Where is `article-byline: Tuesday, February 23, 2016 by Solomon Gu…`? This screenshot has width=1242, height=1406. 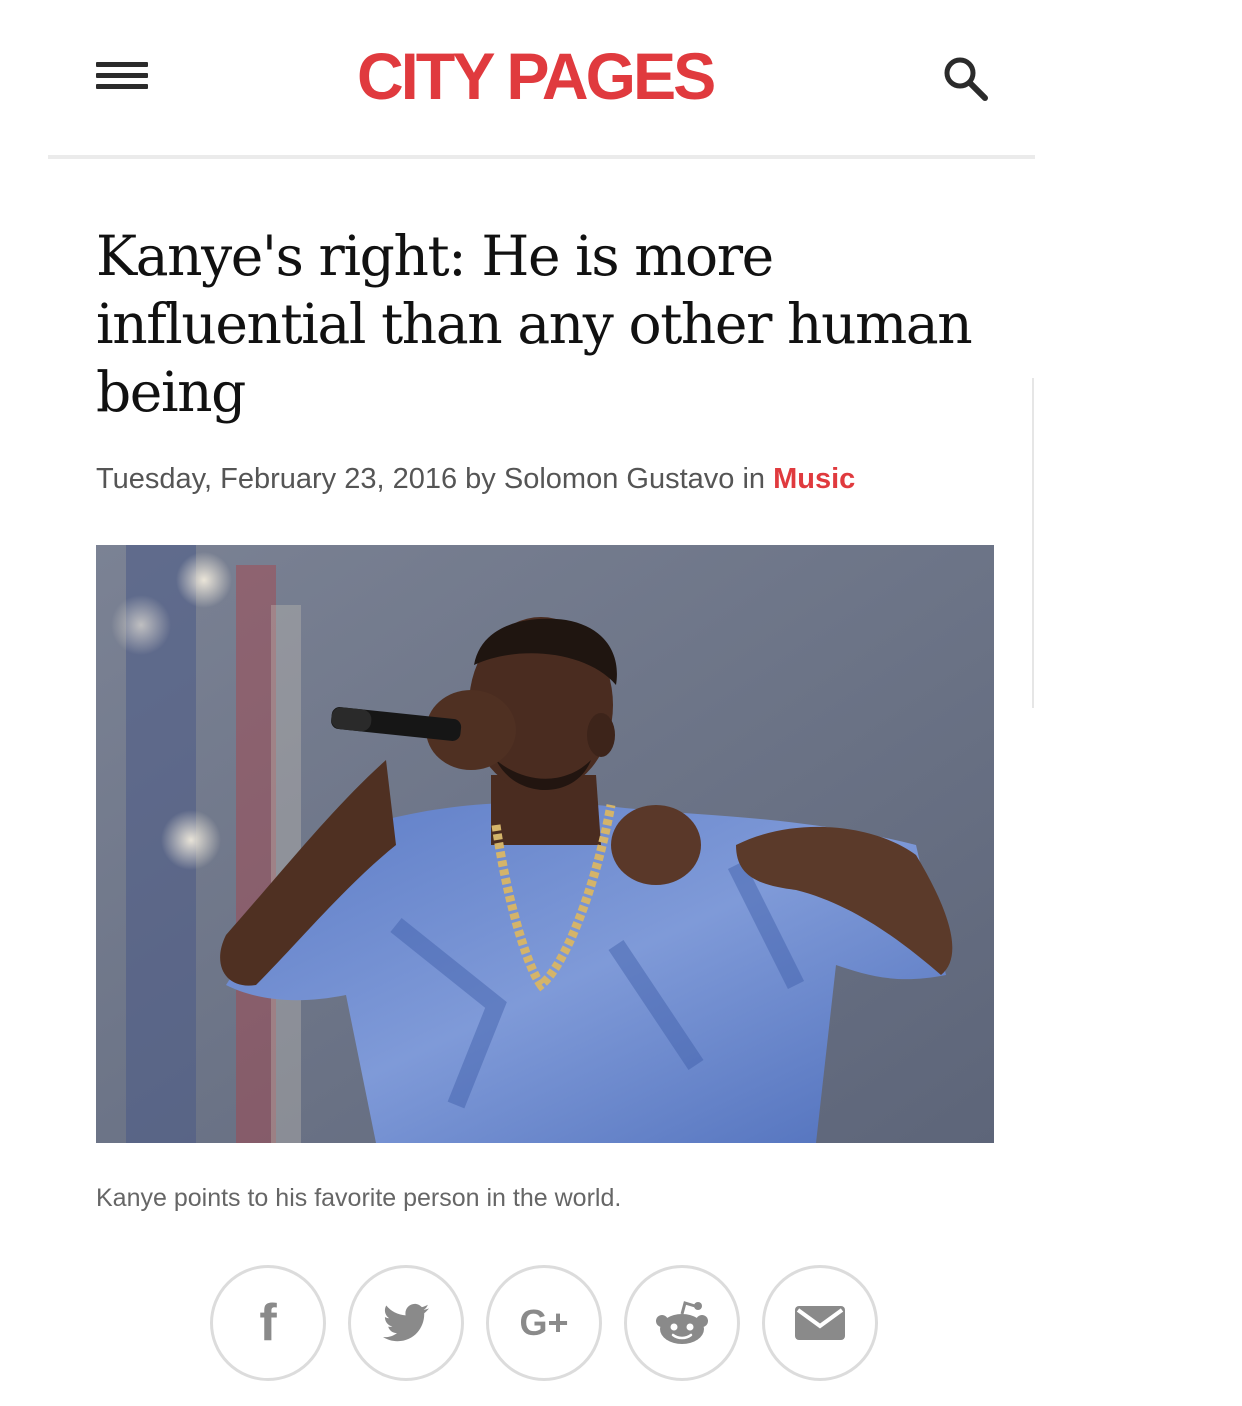
article-byline: Tuesday, February 23, 2016 by Solomon Gu… is located at coordinates (546, 479).